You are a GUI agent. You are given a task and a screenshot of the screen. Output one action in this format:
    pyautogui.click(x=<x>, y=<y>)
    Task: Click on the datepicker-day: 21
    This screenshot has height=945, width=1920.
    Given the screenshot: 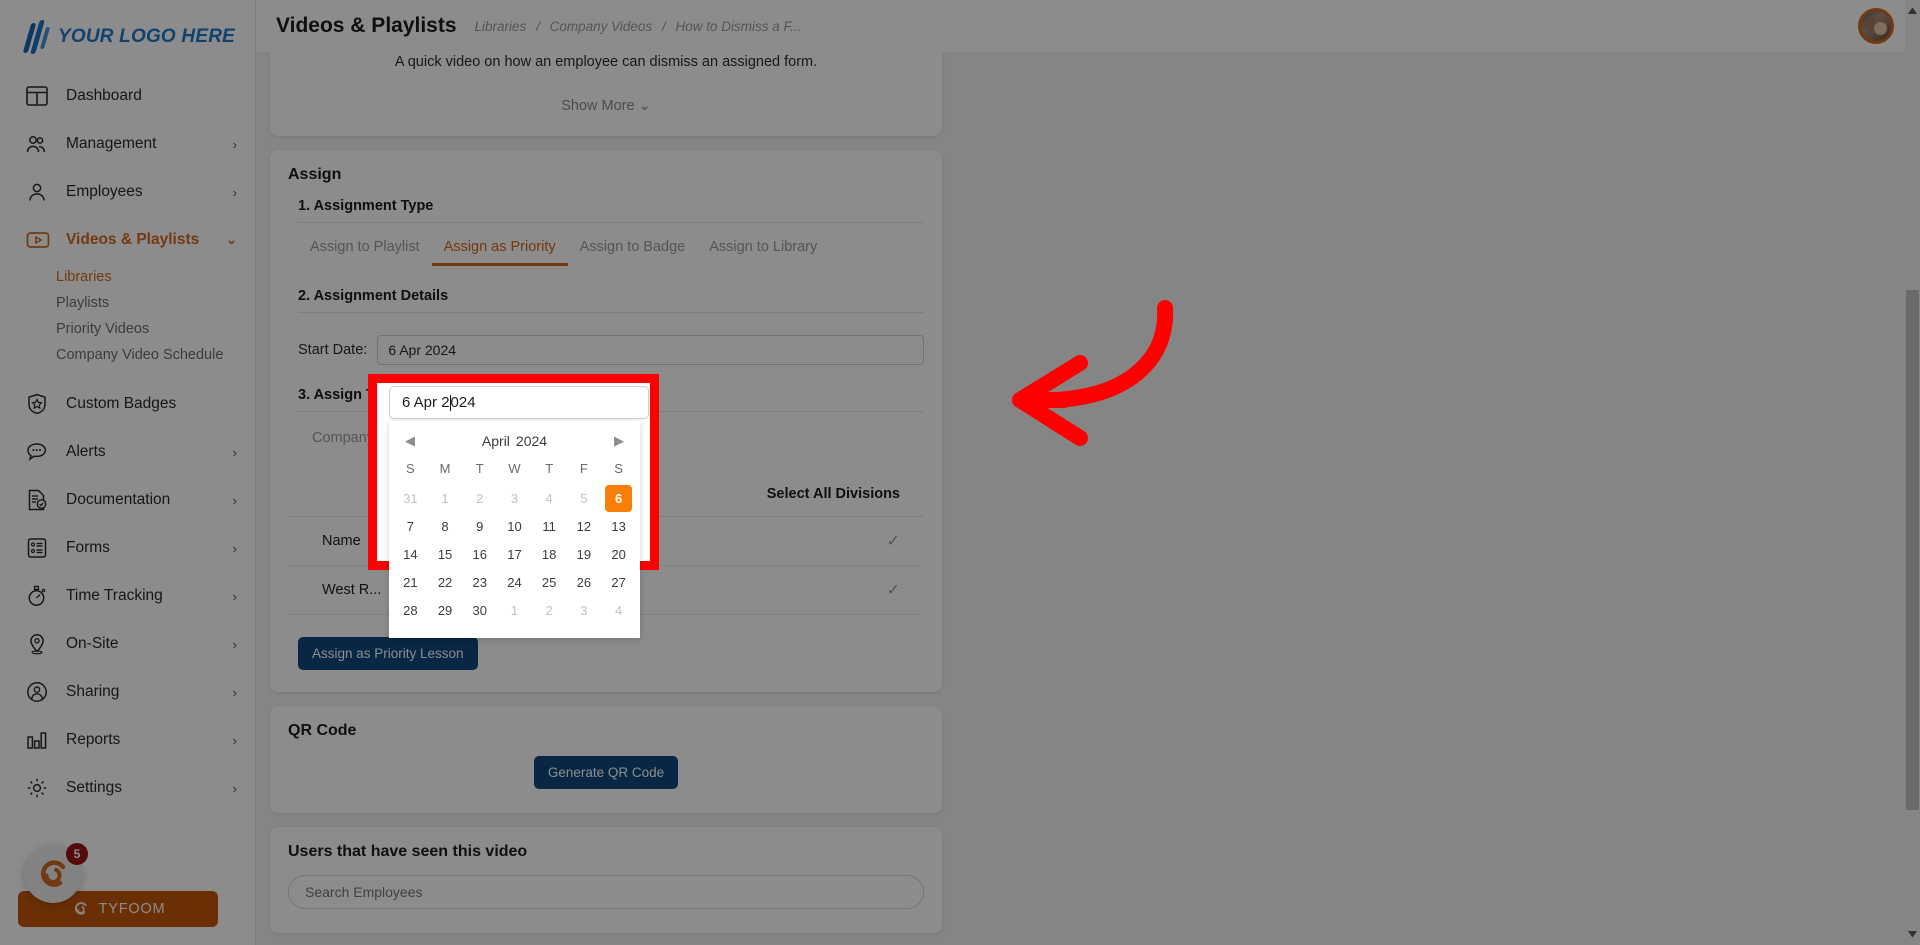 What is the action you would take?
    pyautogui.click(x=410, y=582)
    